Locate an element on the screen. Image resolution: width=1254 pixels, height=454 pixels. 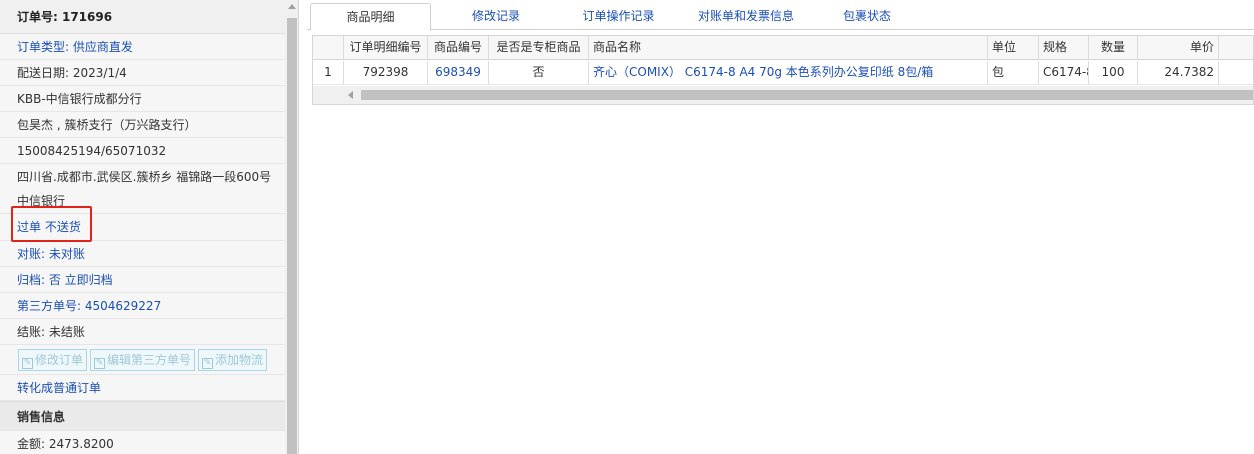
tab-statements-invoices: 对账单和发票信息 is located at coordinates (746, 16).